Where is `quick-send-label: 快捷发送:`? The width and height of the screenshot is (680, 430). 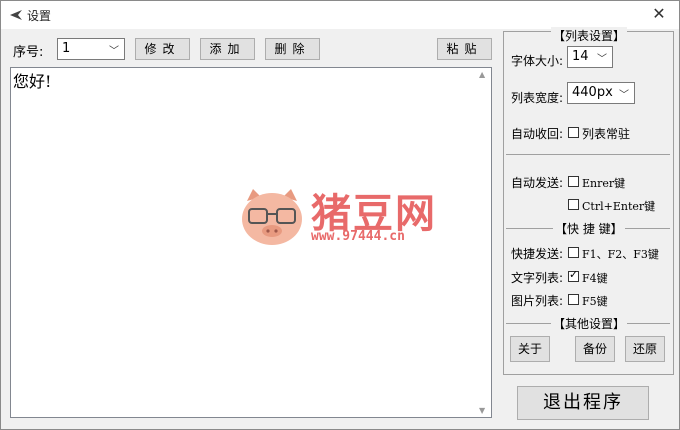
quick-send-label: 快捷发送: is located at coordinates (537, 254).